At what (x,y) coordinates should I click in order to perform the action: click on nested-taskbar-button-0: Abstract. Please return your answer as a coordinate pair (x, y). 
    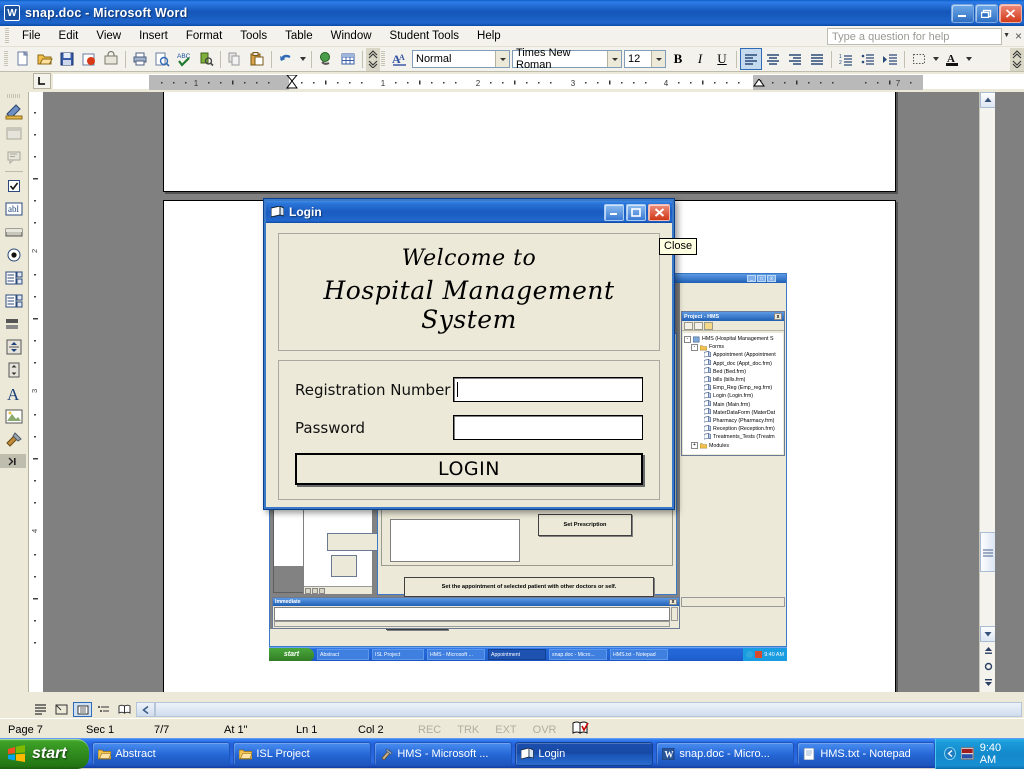
    Looking at the image, I should click on (343, 654).